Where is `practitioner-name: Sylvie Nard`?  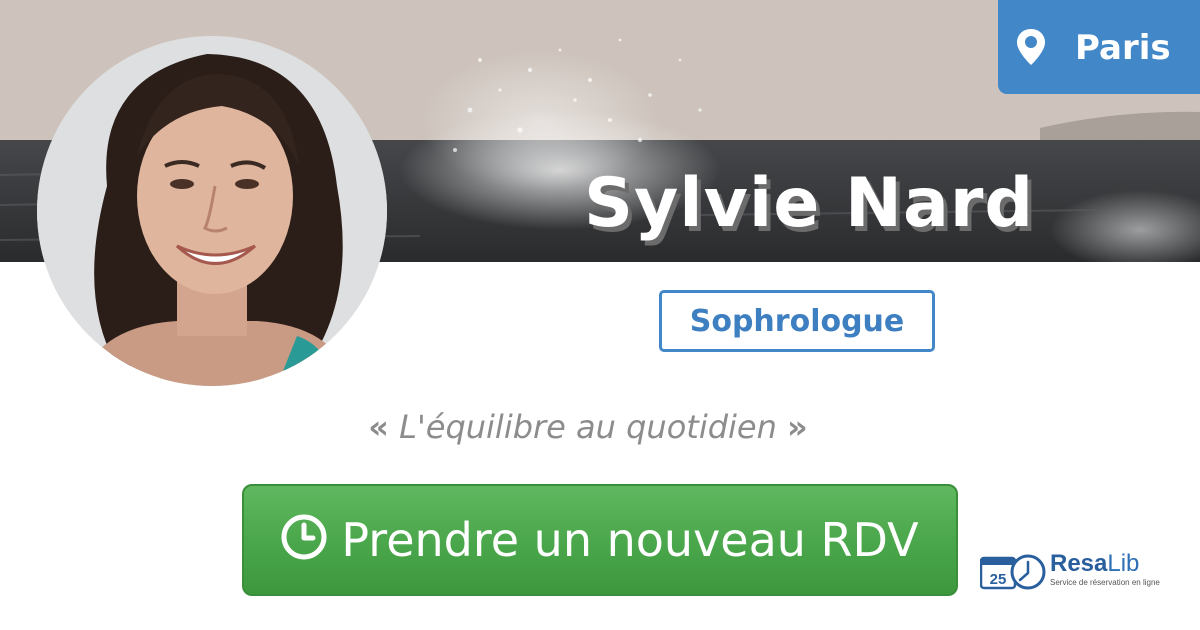 practitioner-name: Sylvie Nard is located at coordinates (809, 203).